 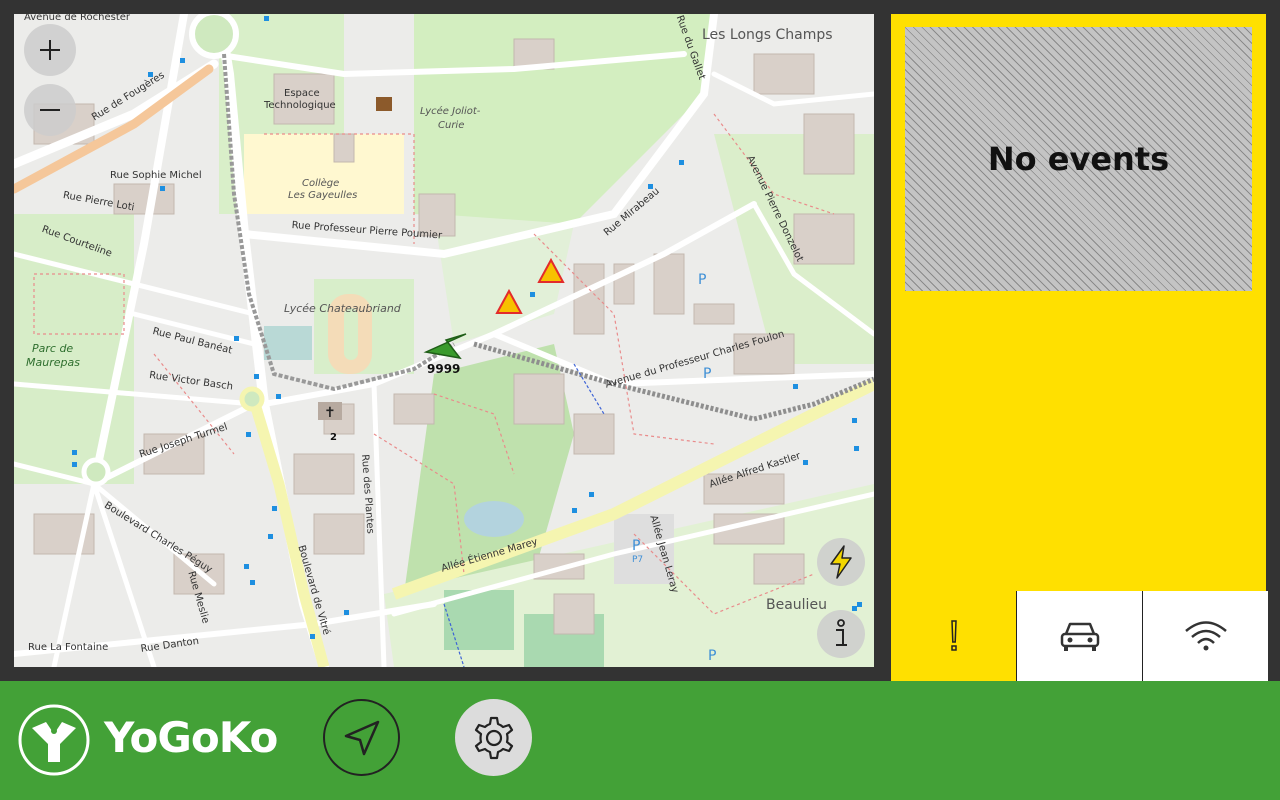 I want to click on alert-button, so click(x=953, y=636).